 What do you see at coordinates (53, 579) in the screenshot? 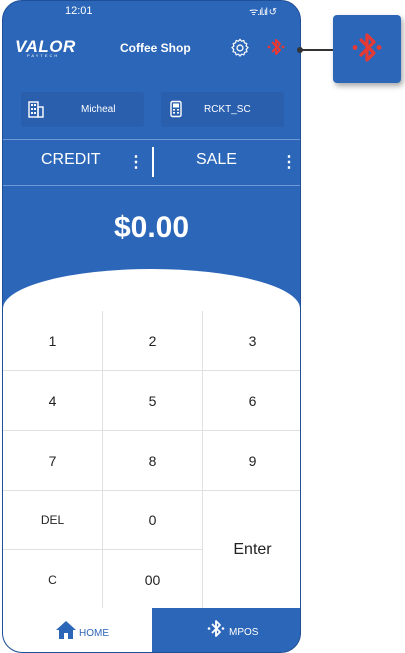
I see `clear-key: C` at bounding box center [53, 579].